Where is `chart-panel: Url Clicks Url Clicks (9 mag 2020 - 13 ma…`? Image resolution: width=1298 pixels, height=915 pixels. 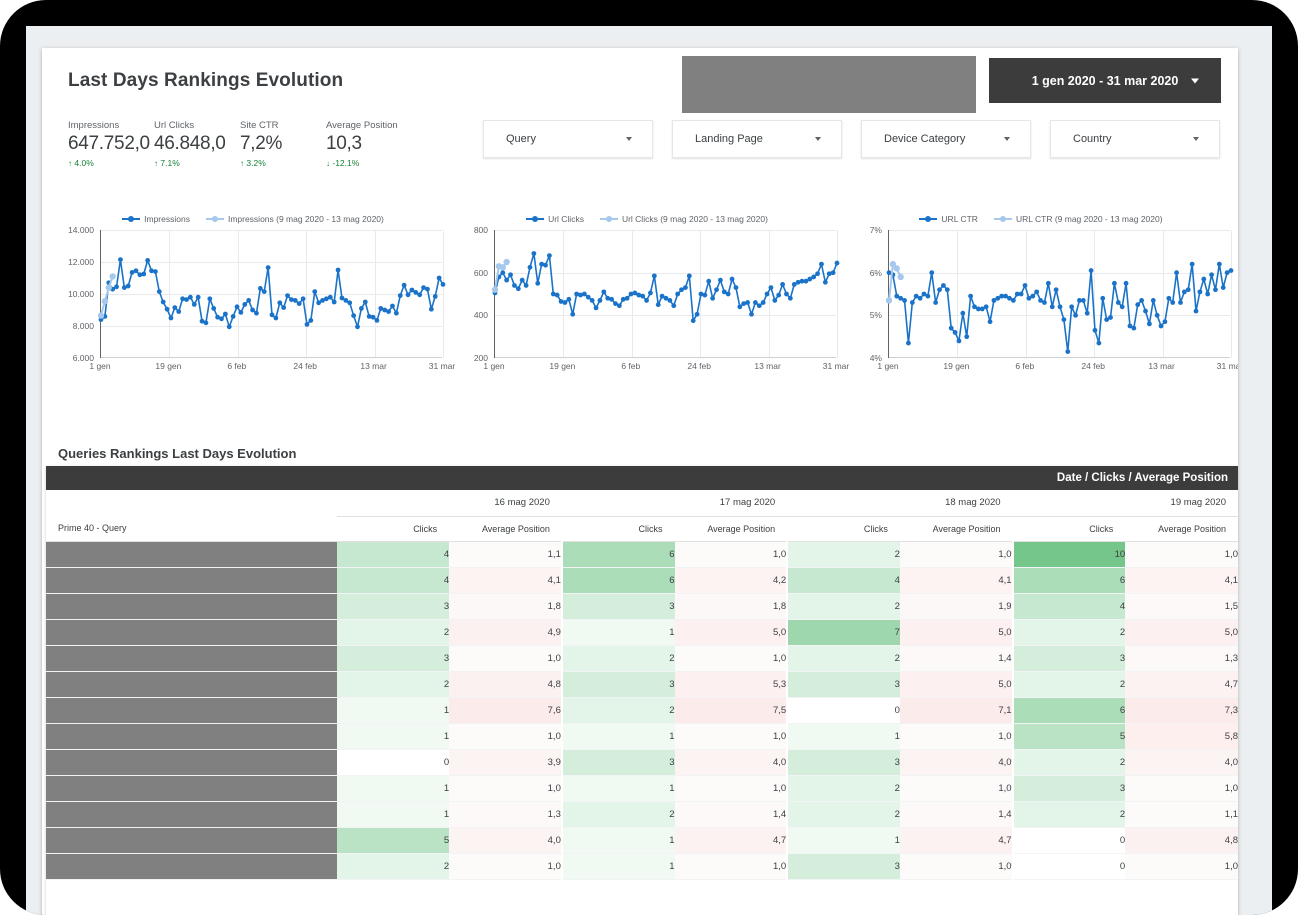 chart-panel: Url Clicks Url Clicks (9 mag 2020 - 13 ma… is located at coordinates (649, 301).